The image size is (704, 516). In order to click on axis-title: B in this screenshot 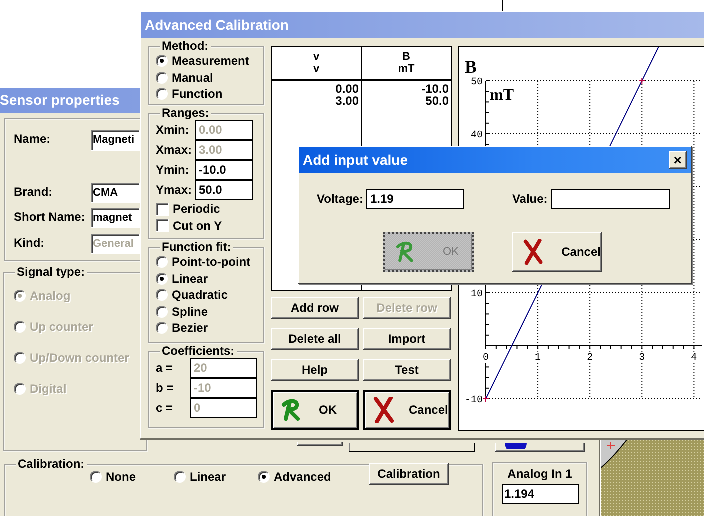, I will do `click(471, 67)`.